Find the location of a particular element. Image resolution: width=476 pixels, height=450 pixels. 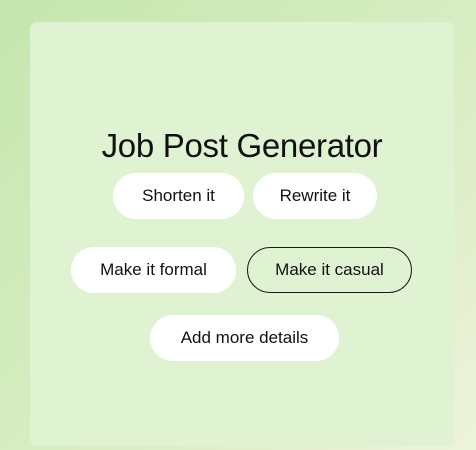

make-it-formal-button: Make it formal is located at coordinates (153, 270).